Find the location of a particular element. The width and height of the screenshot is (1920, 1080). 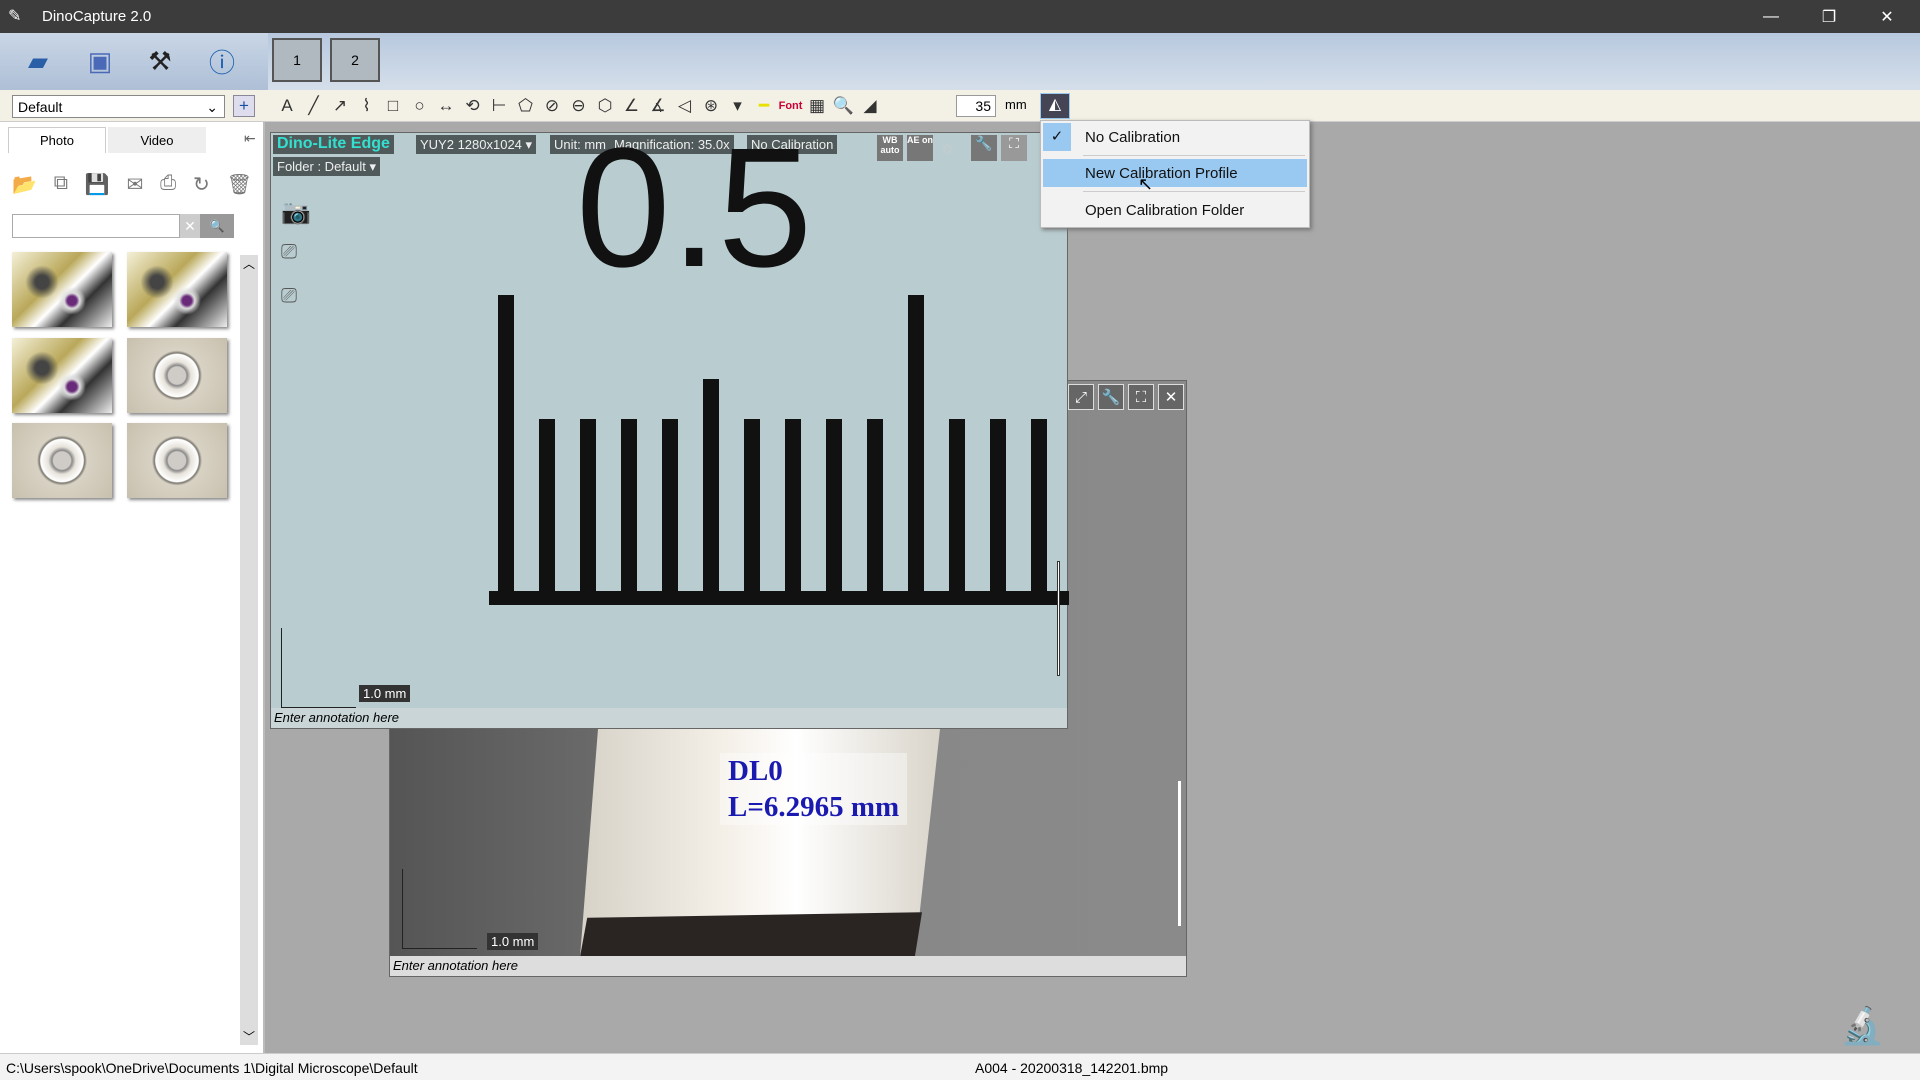

white-balance-button: WB auto is located at coordinates (890, 148).